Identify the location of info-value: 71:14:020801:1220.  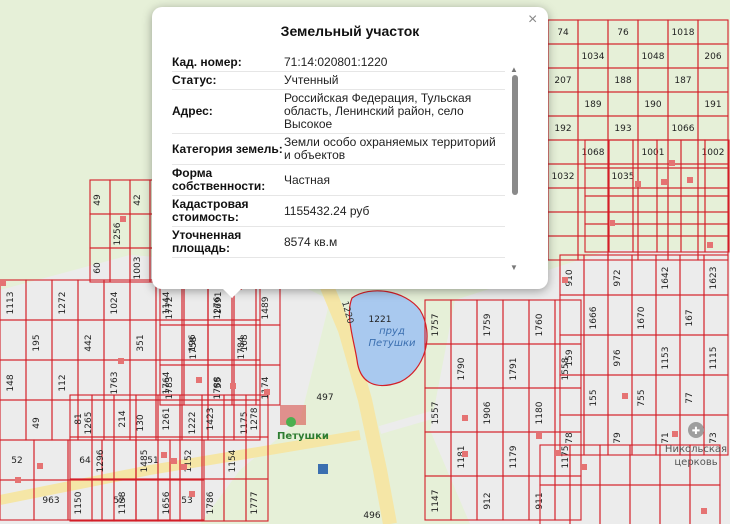
(336, 62).